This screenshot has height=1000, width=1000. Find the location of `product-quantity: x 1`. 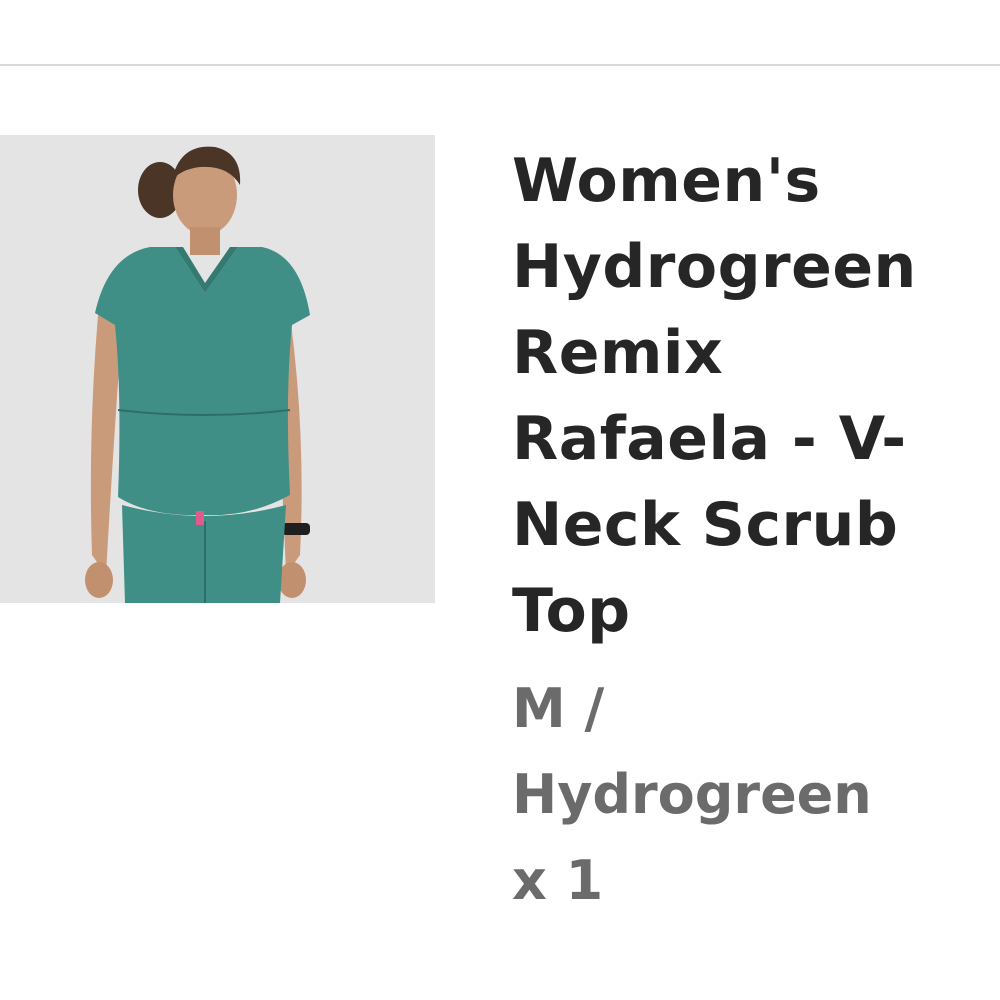

product-quantity: x 1 is located at coordinates (558, 880).